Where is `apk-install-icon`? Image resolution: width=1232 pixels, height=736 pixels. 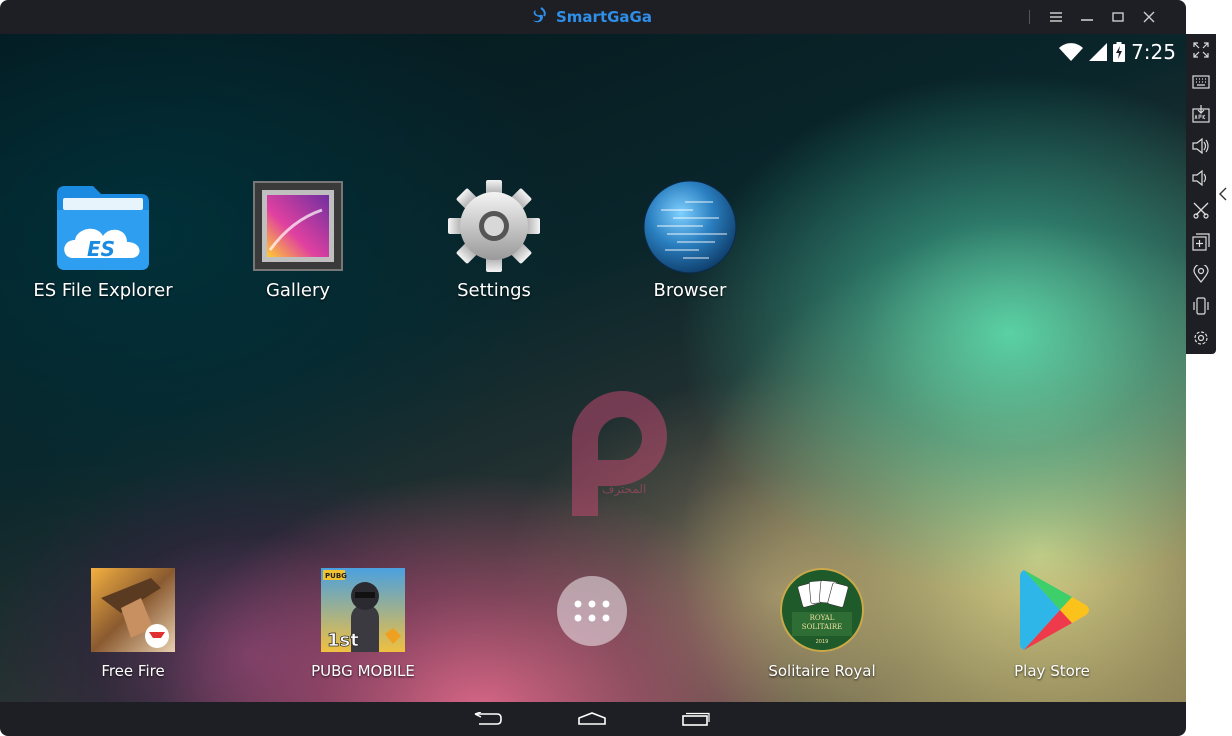 apk-install-icon is located at coordinates (1201, 114).